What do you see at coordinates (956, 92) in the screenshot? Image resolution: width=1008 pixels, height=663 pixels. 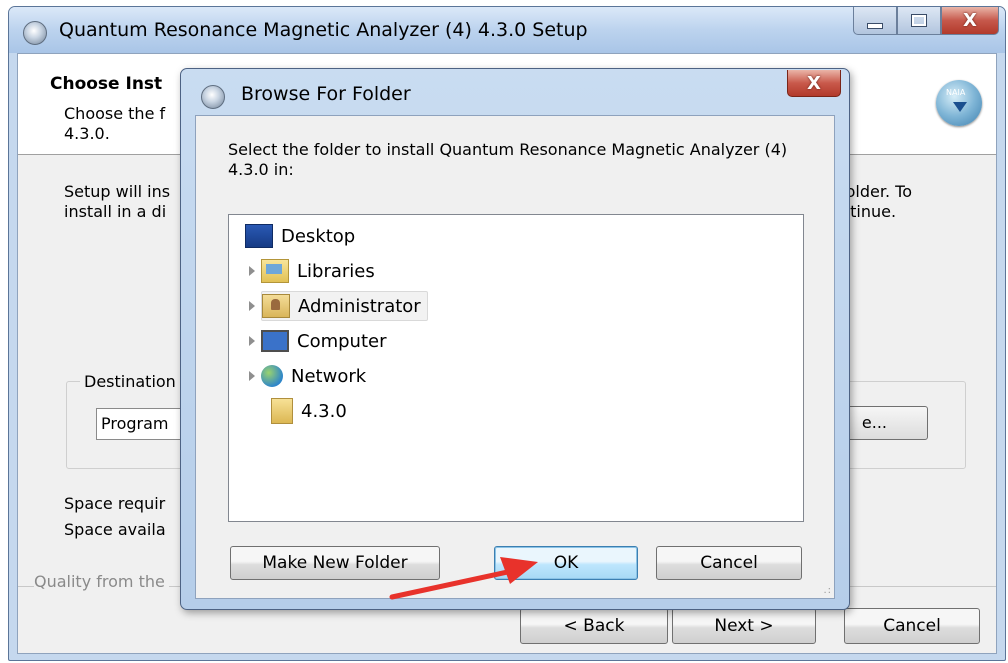 I see `logo-tag: NAIA` at bounding box center [956, 92].